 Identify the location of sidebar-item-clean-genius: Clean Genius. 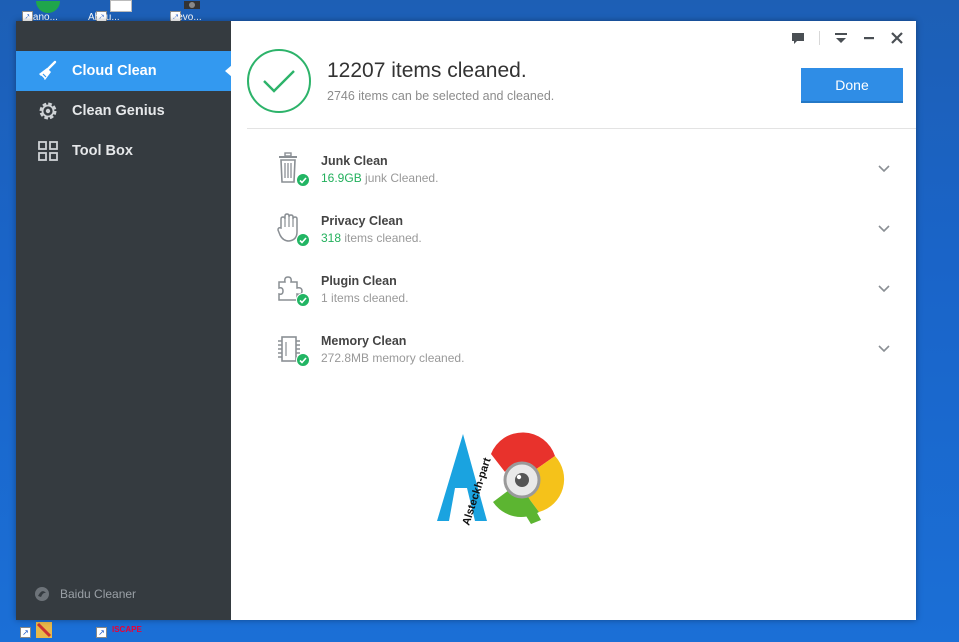
(123, 111).